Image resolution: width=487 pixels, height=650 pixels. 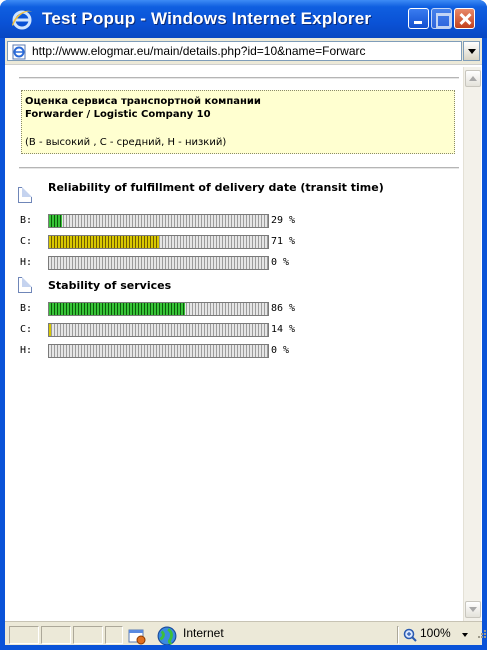 What do you see at coordinates (473, 609) in the screenshot?
I see `scroll-down-button` at bounding box center [473, 609].